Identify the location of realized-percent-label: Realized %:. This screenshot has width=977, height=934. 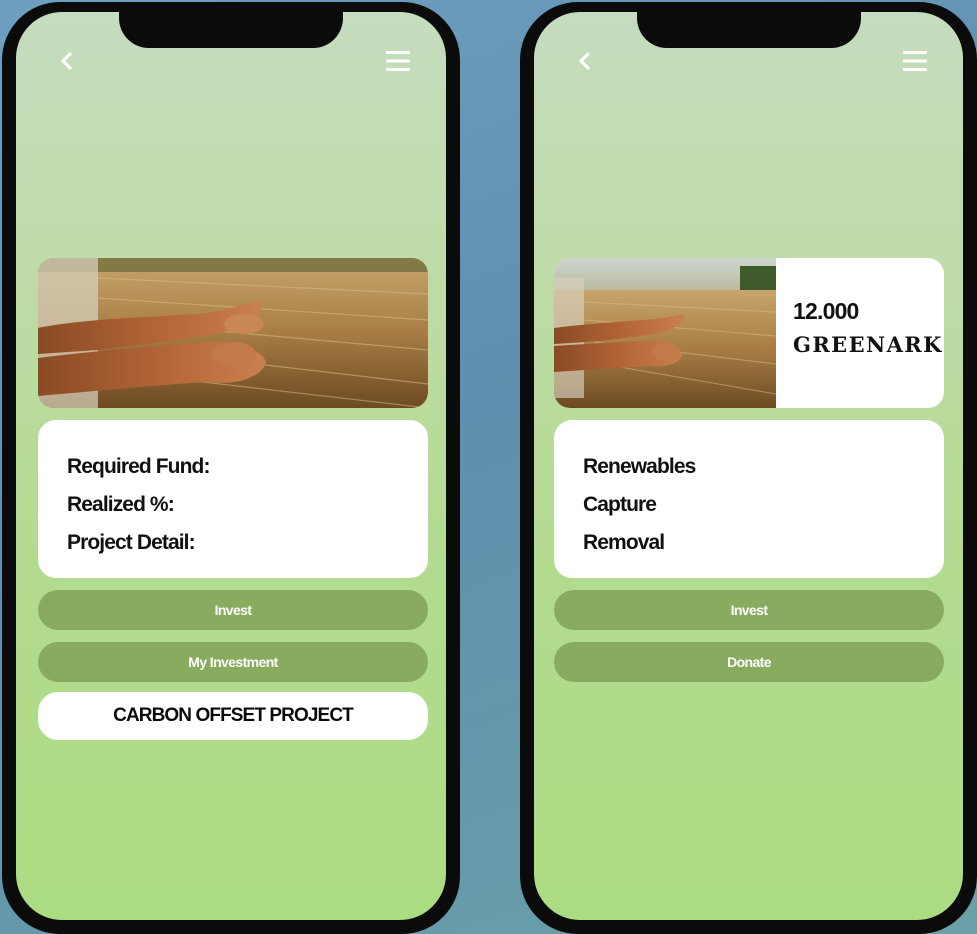
(121, 504).